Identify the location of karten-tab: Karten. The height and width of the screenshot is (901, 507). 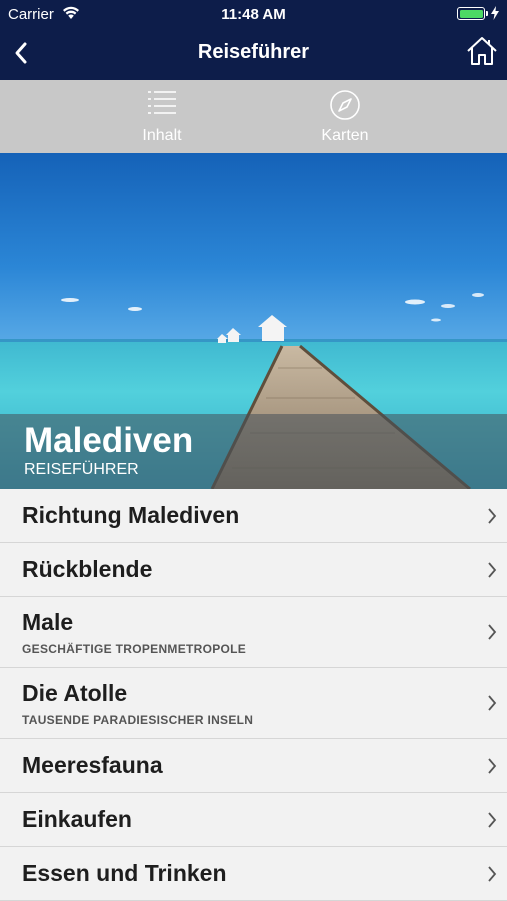
(345, 116).